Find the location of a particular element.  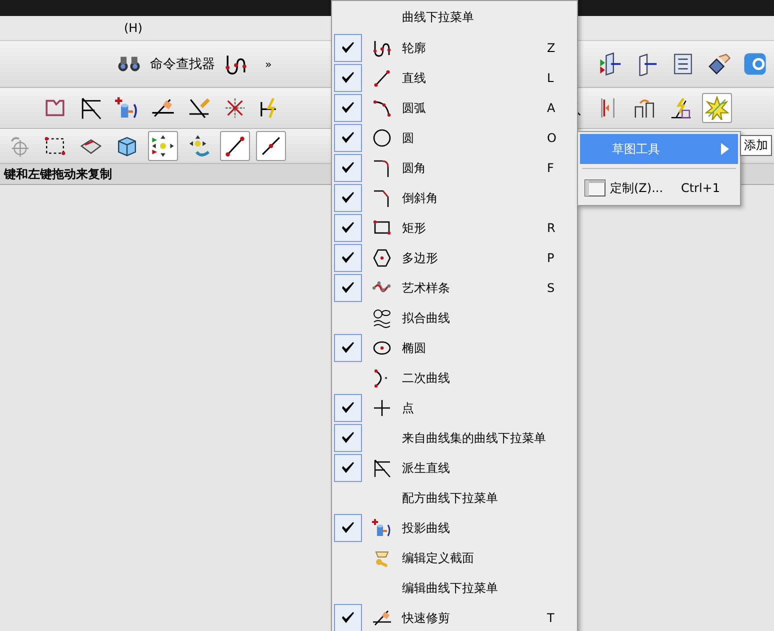

shortcut-text: P is located at coordinates (550, 258).